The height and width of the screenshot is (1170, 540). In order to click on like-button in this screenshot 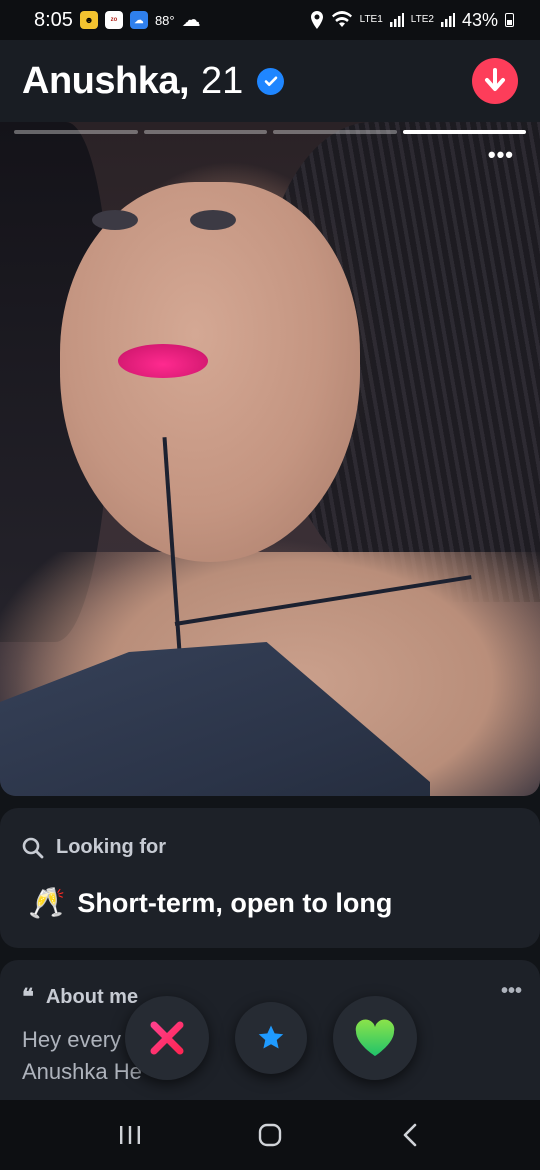, I will do `click(375, 1038)`.